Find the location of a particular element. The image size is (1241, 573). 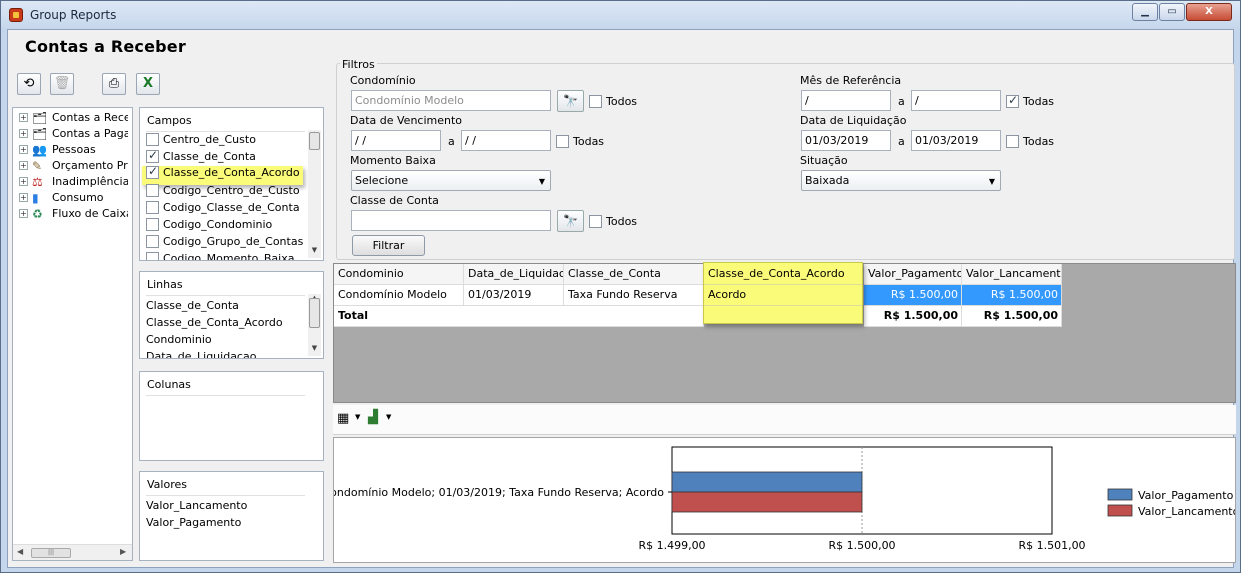

condominio-search-button: 🔭 is located at coordinates (570, 101).